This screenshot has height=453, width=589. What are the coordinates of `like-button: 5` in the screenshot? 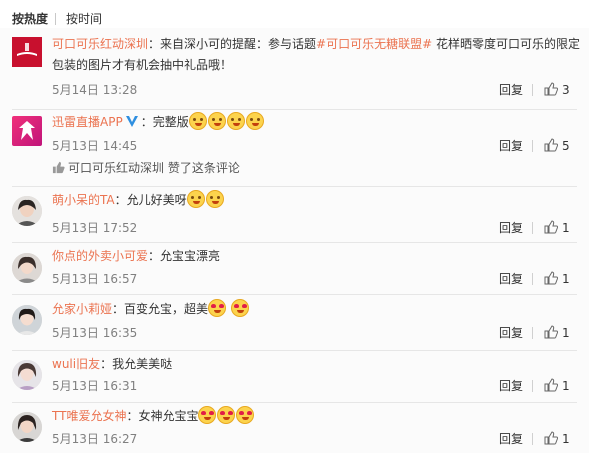 It's located at (557, 146).